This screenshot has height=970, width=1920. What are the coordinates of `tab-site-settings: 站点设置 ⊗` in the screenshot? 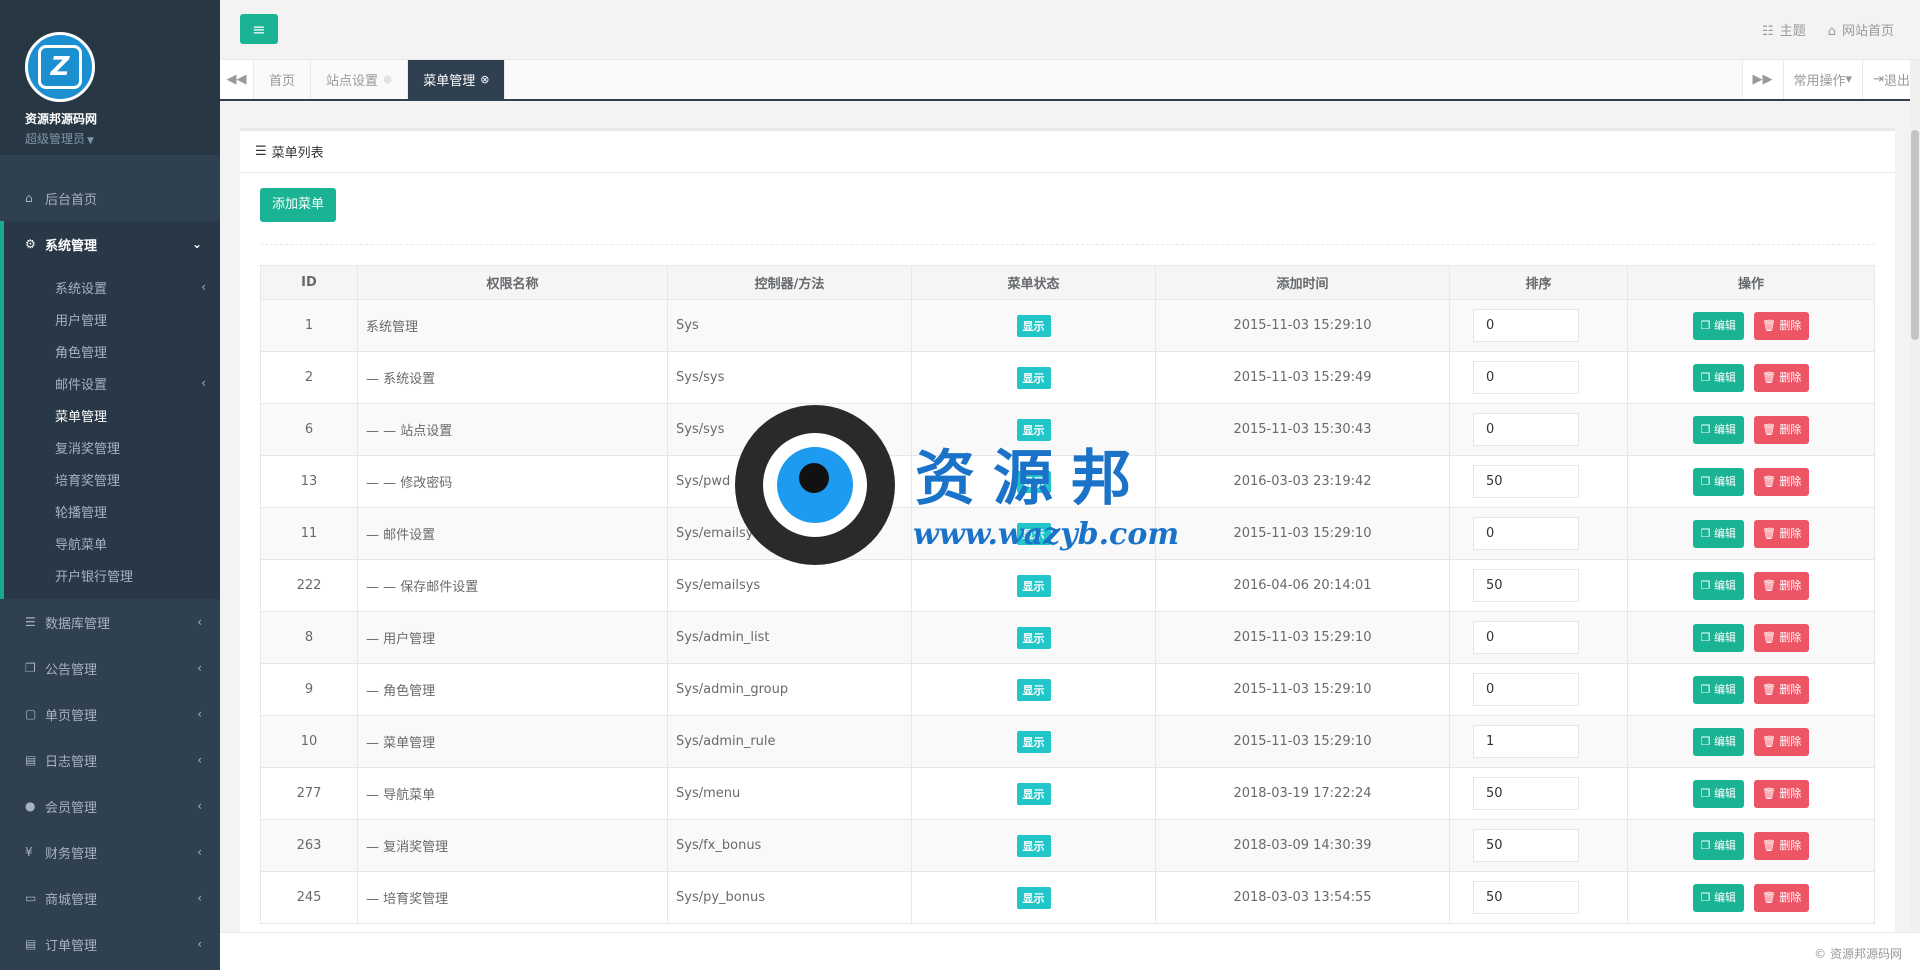 It's located at (360, 79).